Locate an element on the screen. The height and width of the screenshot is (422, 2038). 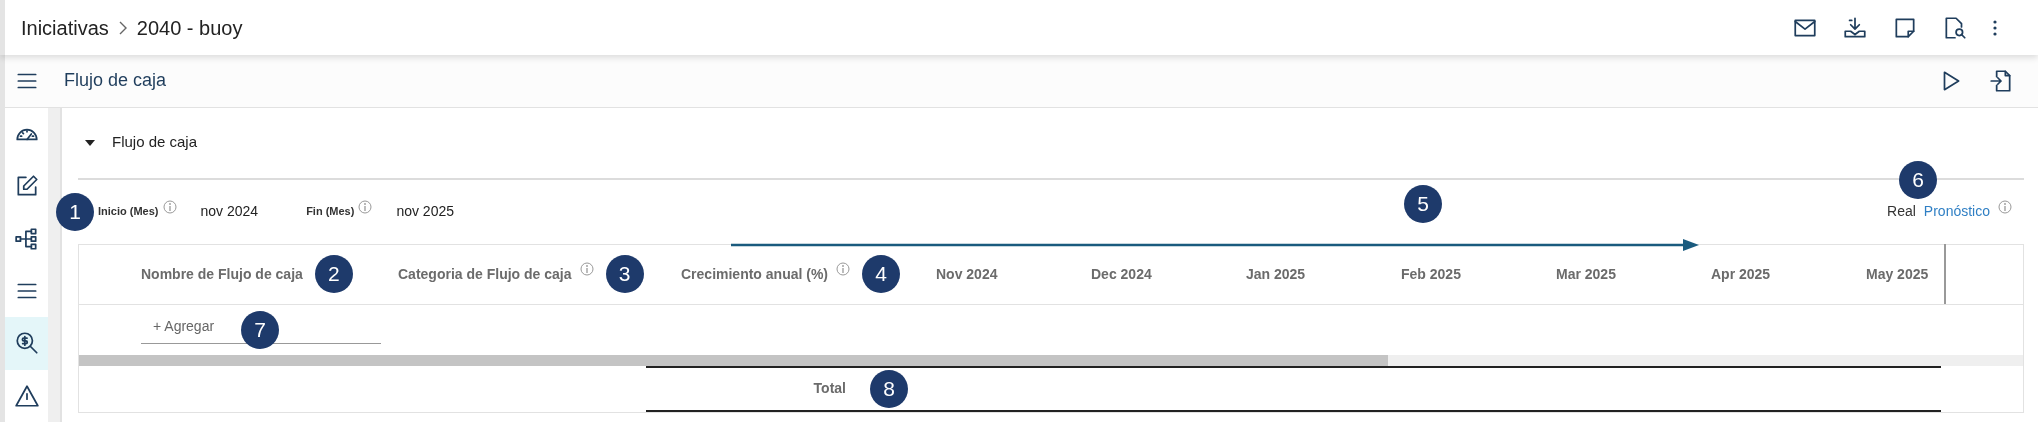
column-header: Nombre de Flujo de caja is located at coordinates (222, 274).